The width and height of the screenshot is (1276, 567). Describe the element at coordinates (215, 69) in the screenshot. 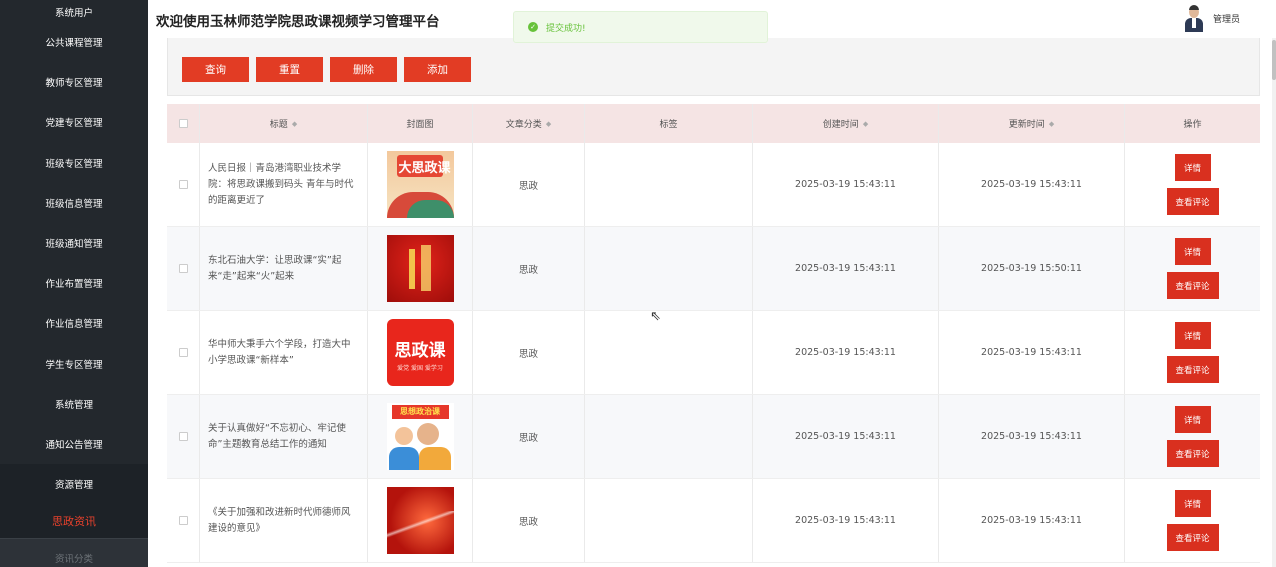

I see `query-button: 查询` at that location.